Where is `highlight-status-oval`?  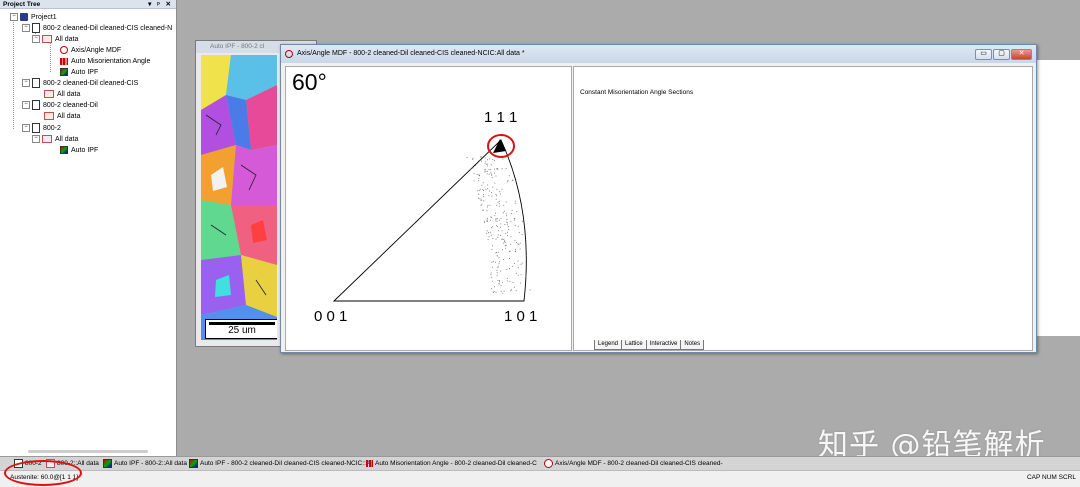 highlight-status-oval is located at coordinates (43, 473).